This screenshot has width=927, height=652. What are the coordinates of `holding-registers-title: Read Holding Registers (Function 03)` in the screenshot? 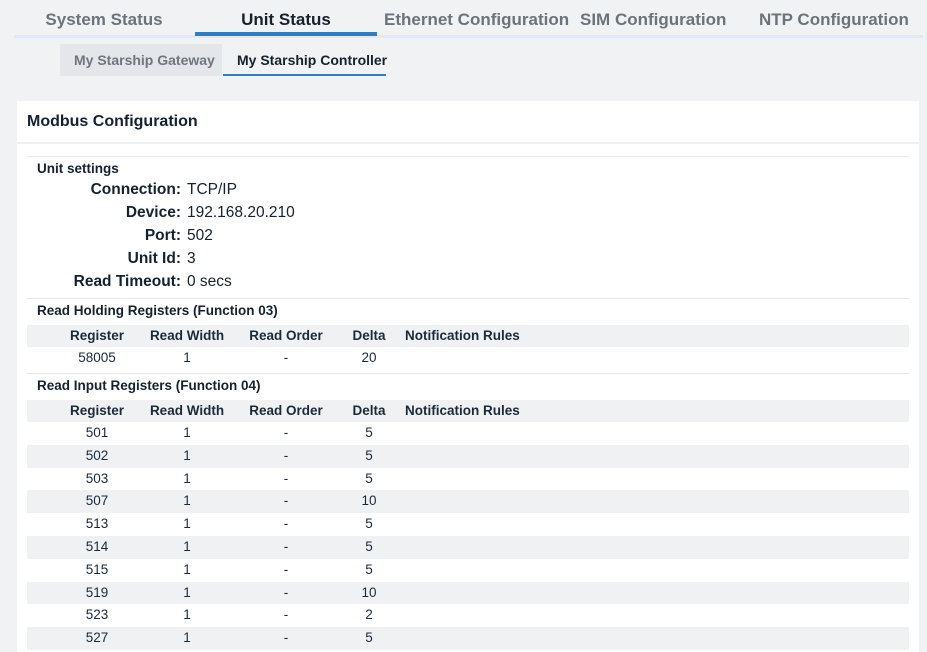 It's located at (157, 310).